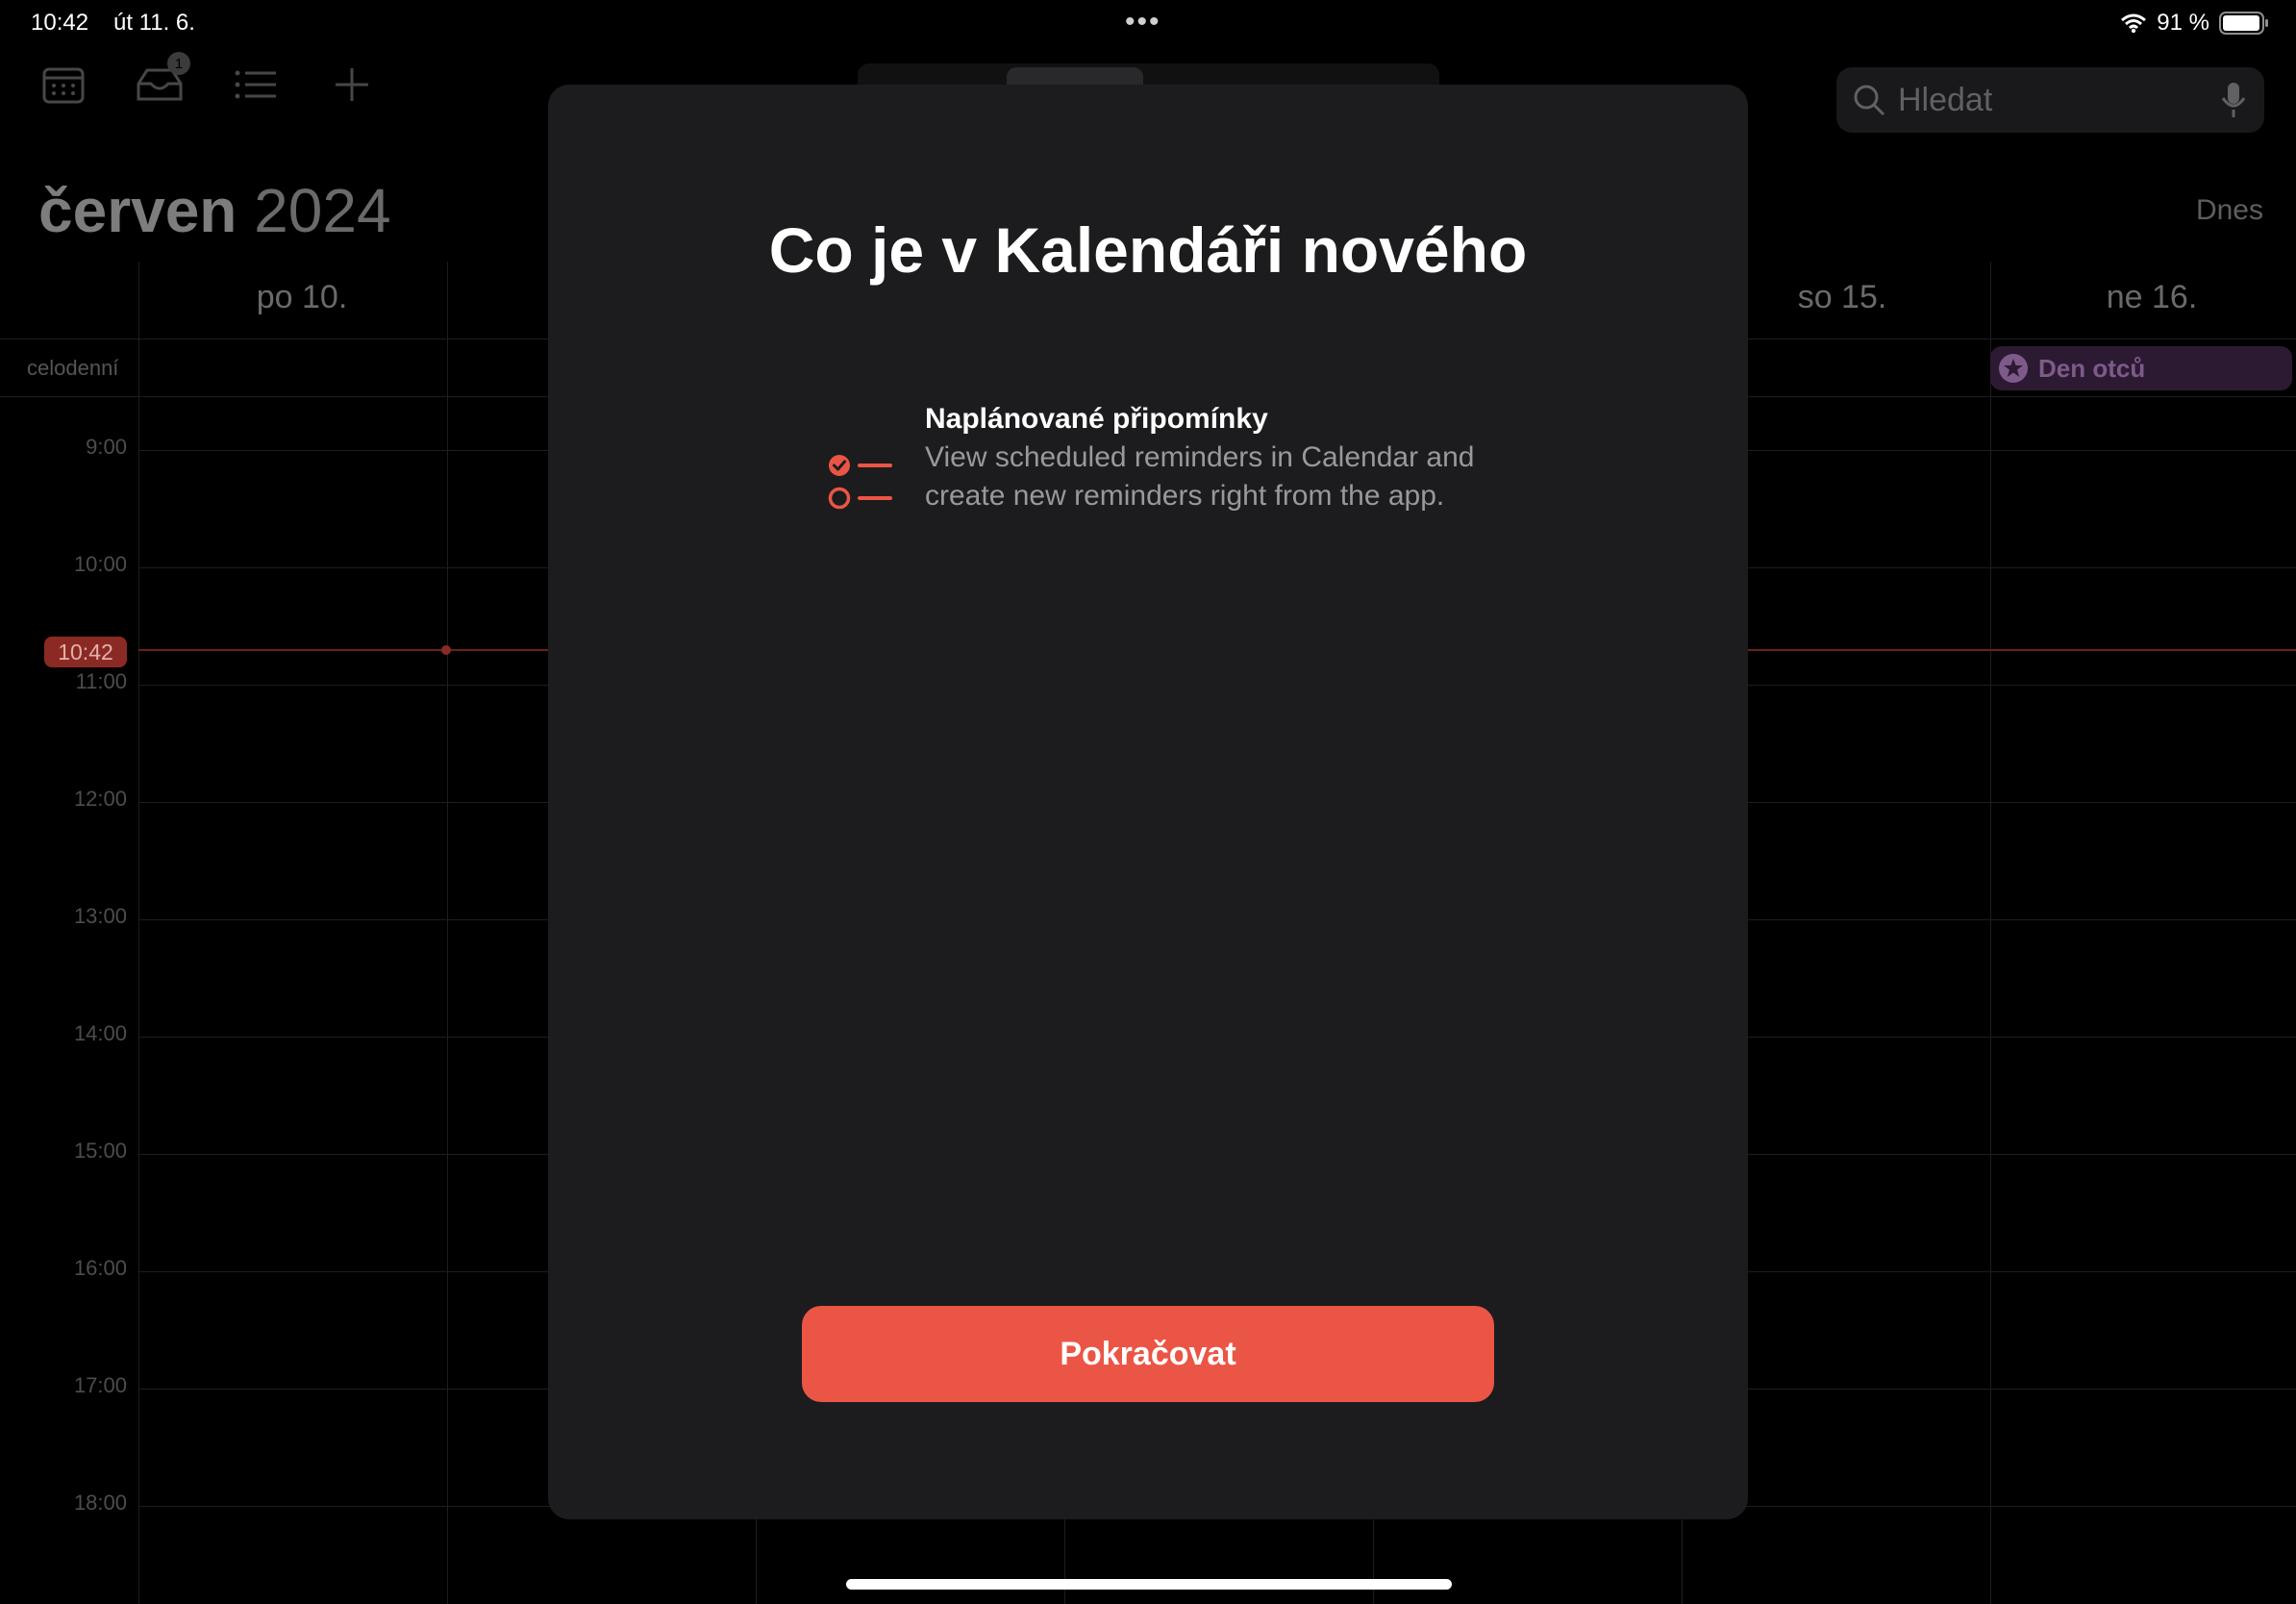  What do you see at coordinates (1945, 99) in the screenshot?
I see `search-placeholder: Hledat` at bounding box center [1945, 99].